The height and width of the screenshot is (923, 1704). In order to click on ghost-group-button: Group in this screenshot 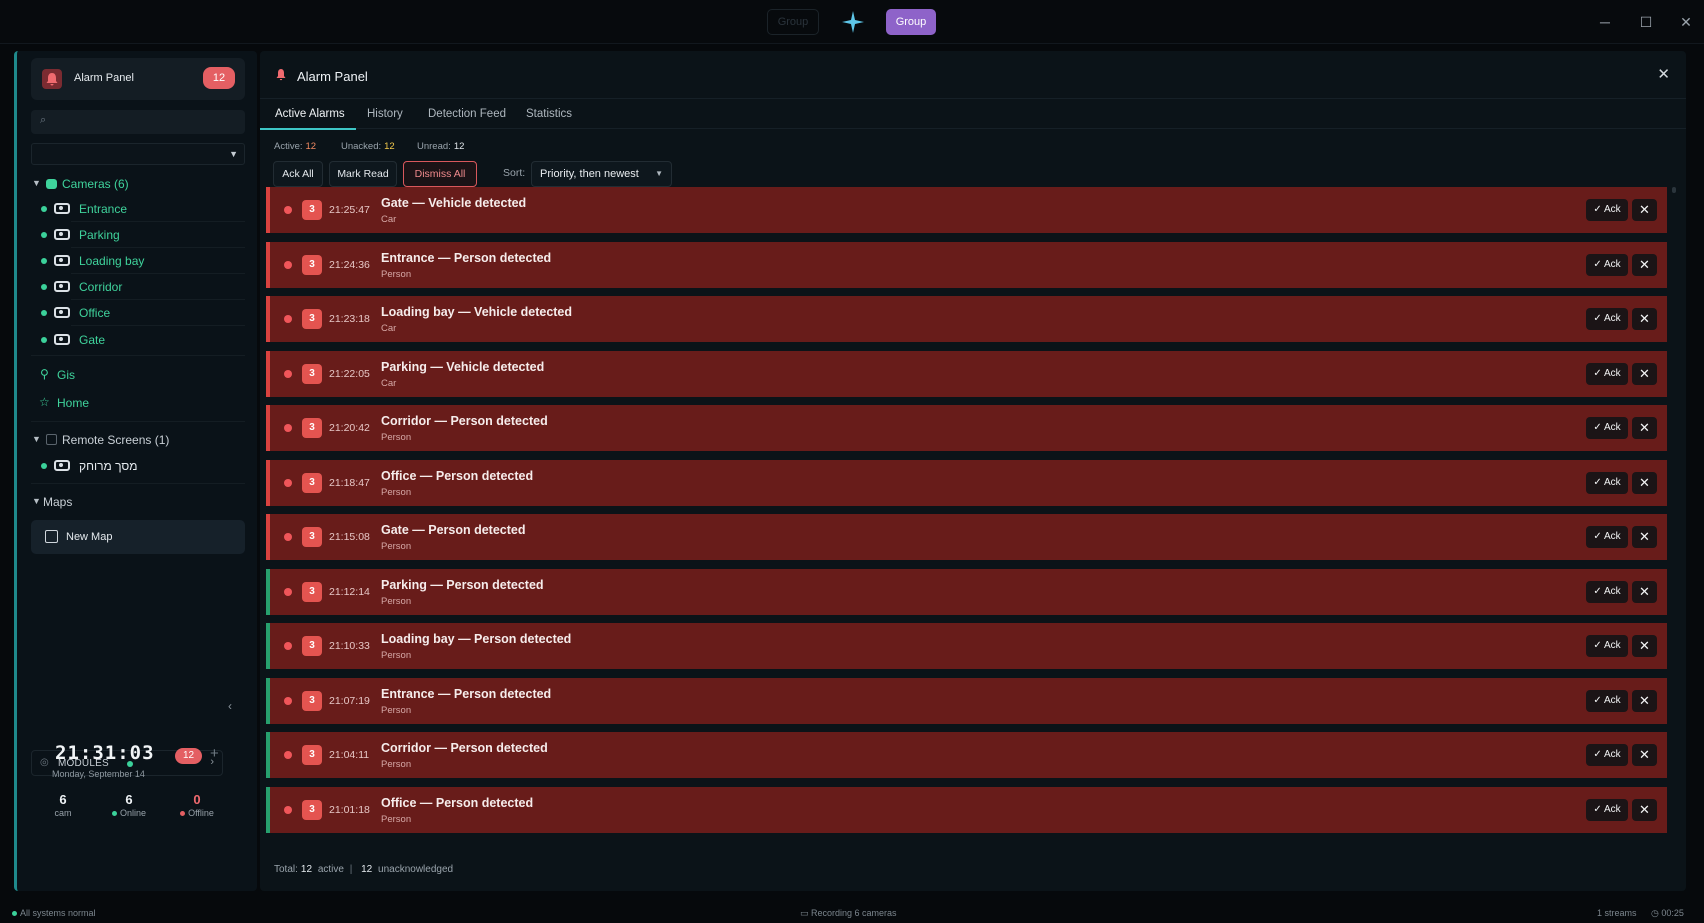, I will do `click(793, 22)`.